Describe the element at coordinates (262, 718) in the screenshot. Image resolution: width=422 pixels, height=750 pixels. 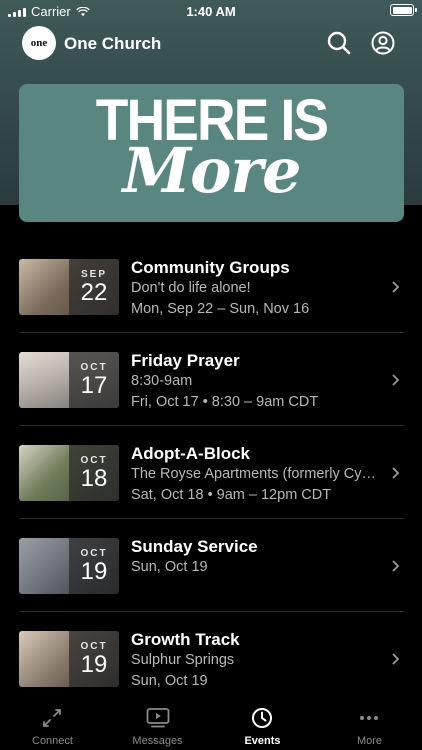
I see `clock-icon` at that location.